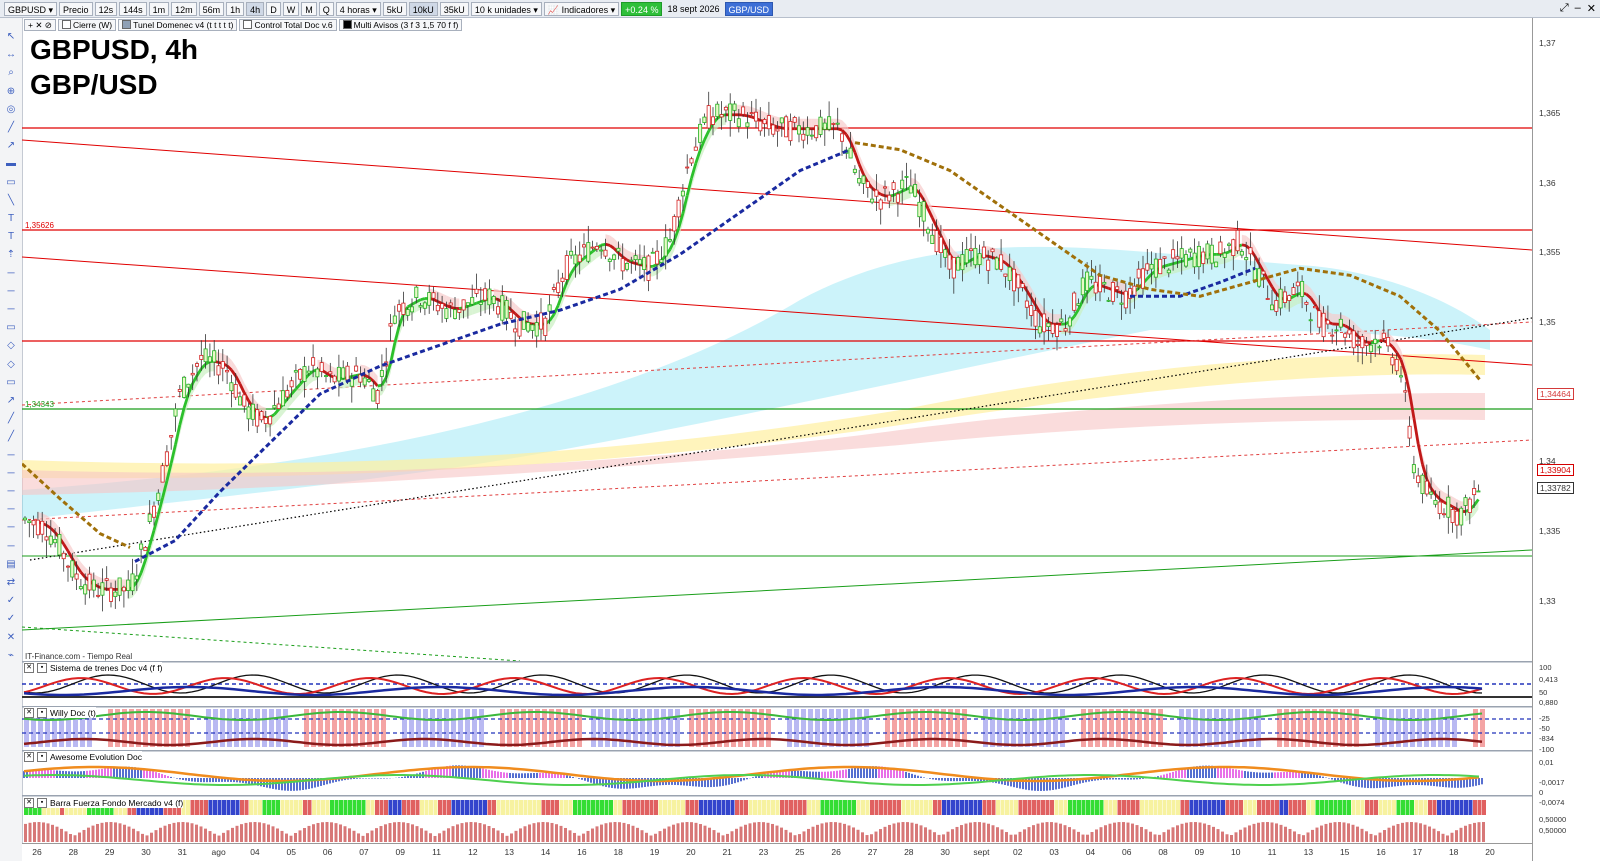  I want to click on x-tick-label: sept, so click(981, 852).